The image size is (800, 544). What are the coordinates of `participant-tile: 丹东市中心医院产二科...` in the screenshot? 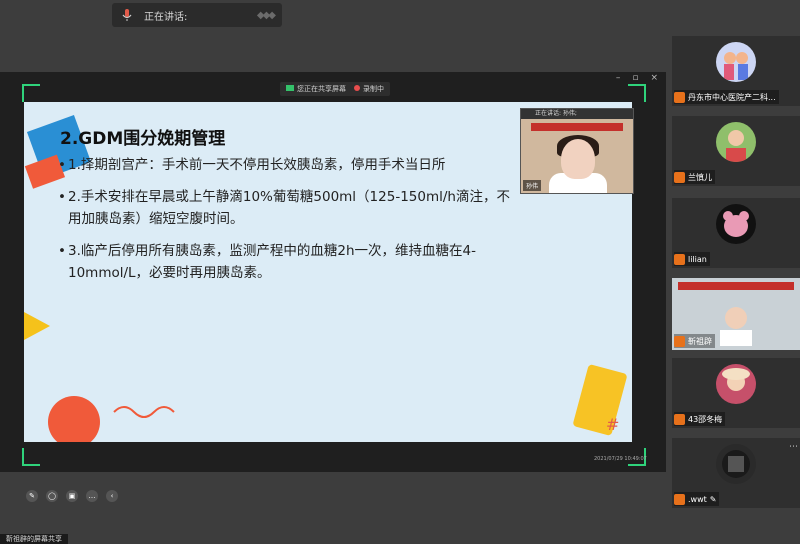 It's located at (736, 71).